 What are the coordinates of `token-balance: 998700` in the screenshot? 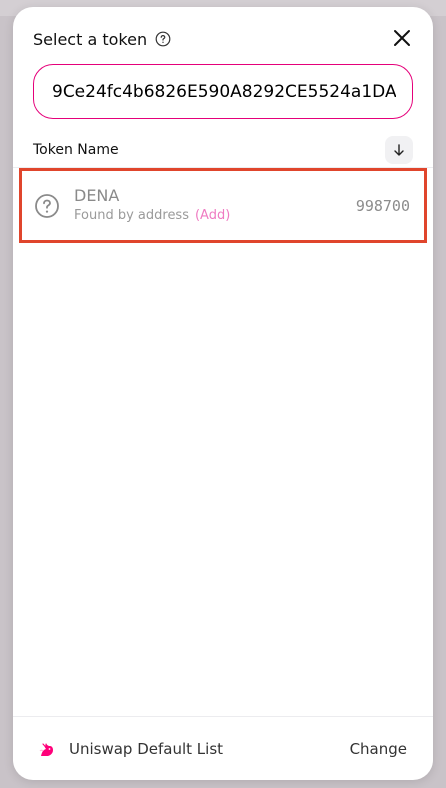 It's located at (382, 205).